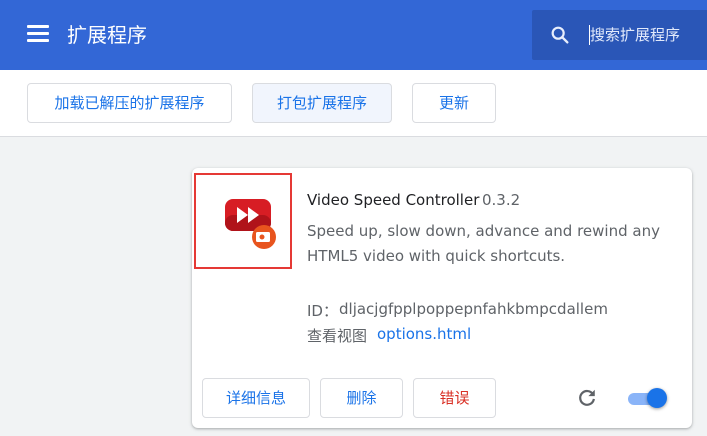  What do you see at coordinates (454, 103) in the screenshot?
I see `update-button: 更新` at bounding box center [454, 103].